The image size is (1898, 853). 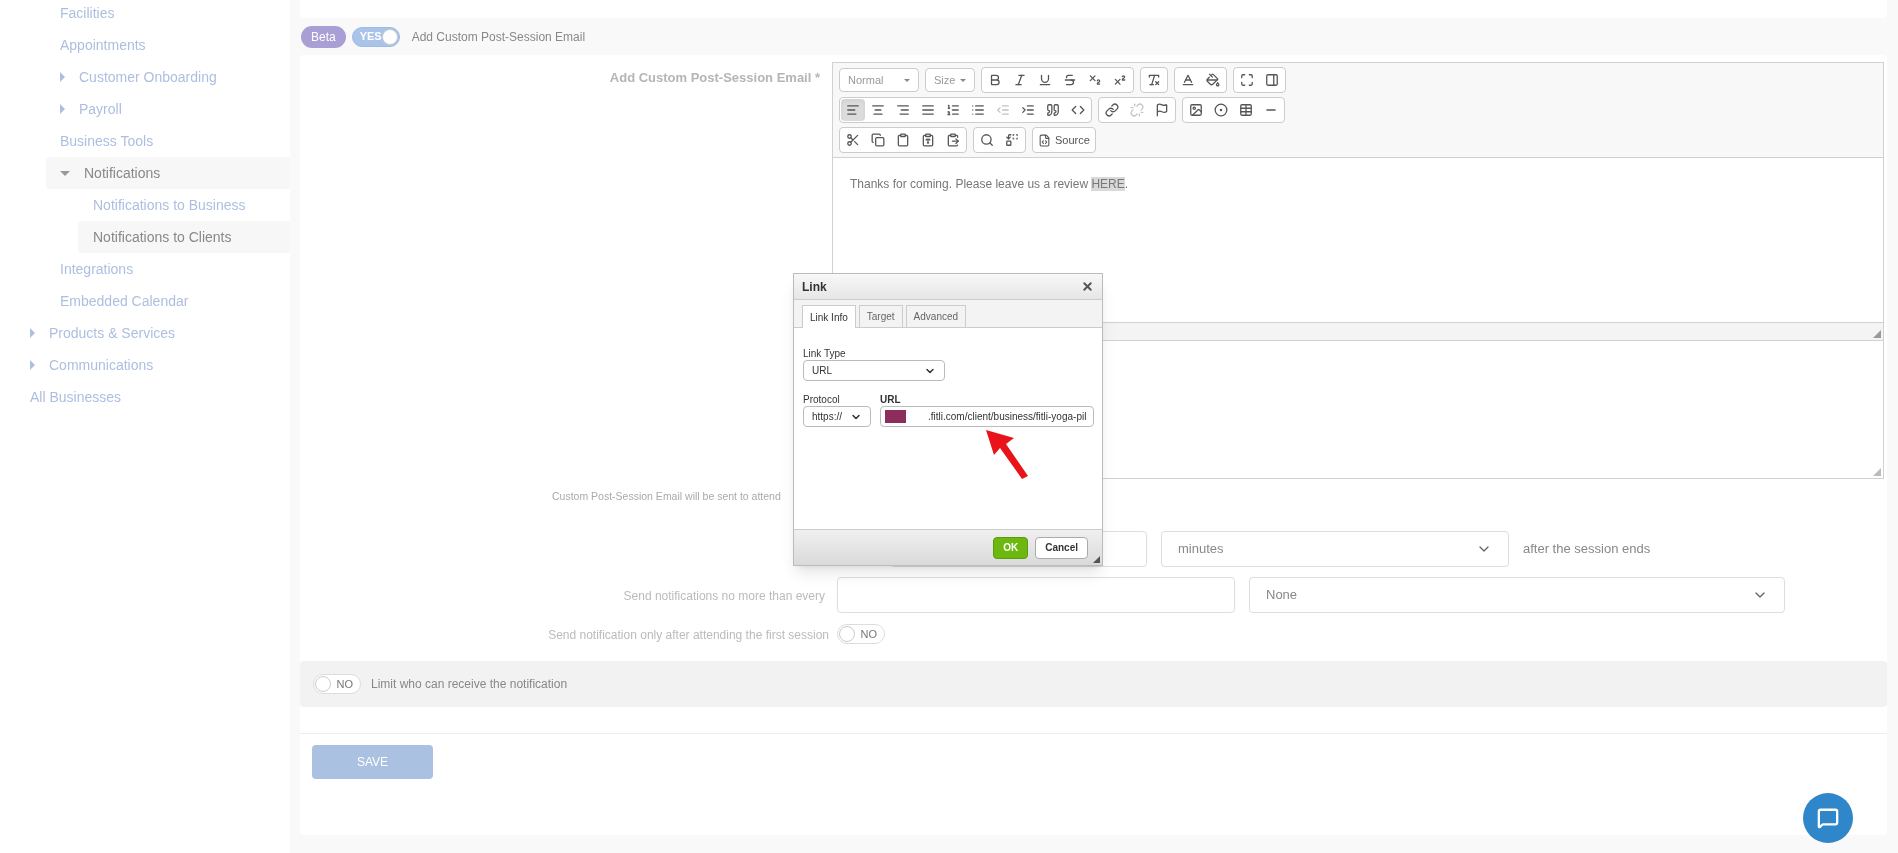 I want to click on text-color-icon, so click(x=1188, y=80).